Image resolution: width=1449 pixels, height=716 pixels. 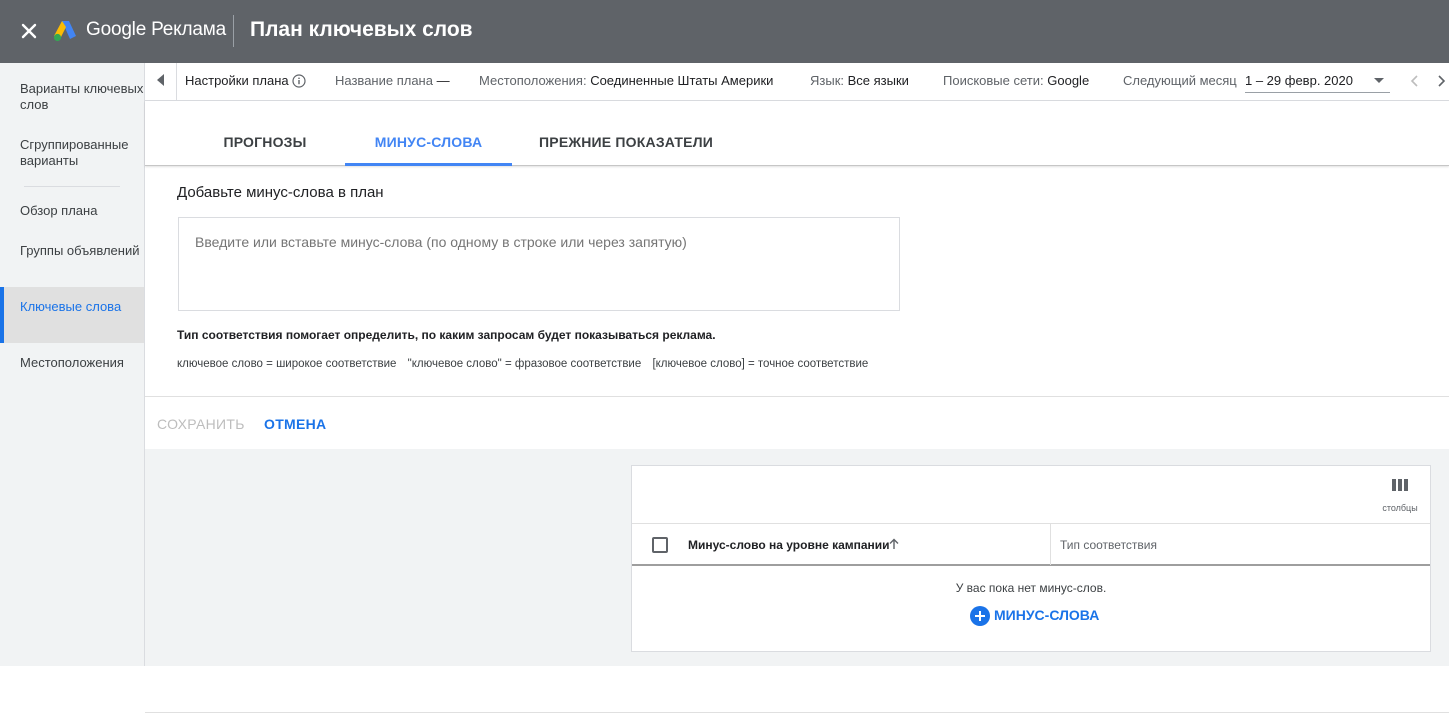 I want to click on chevron-right-icon, so click(x=1441, y=81).